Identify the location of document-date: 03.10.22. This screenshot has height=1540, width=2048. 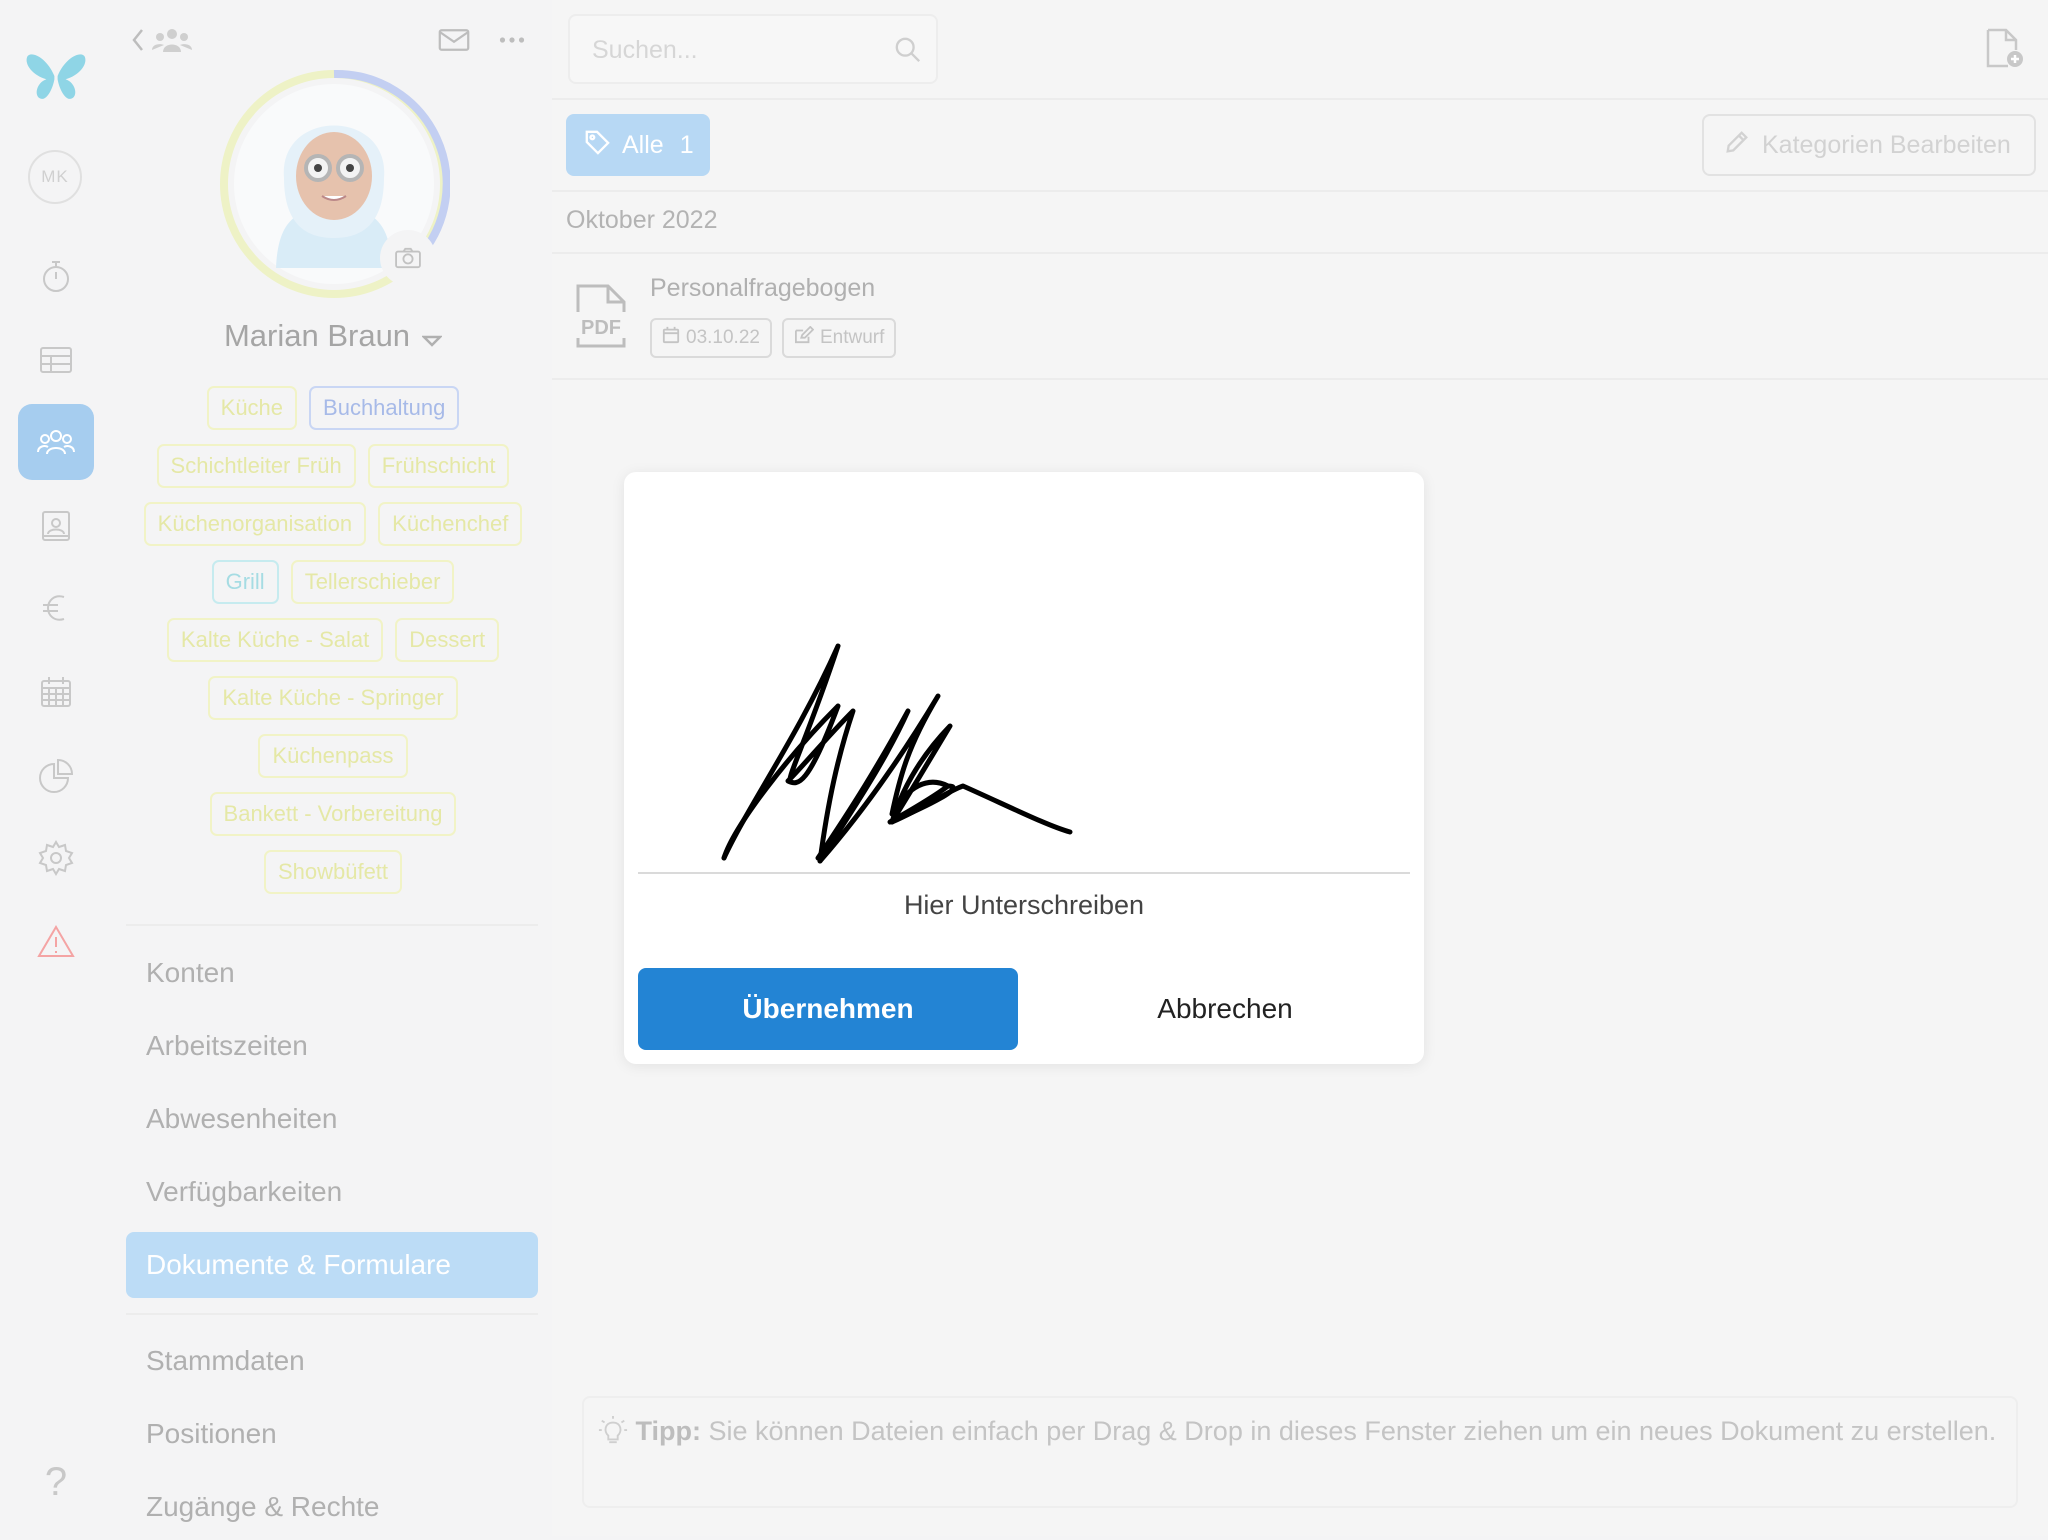
(723, 337).